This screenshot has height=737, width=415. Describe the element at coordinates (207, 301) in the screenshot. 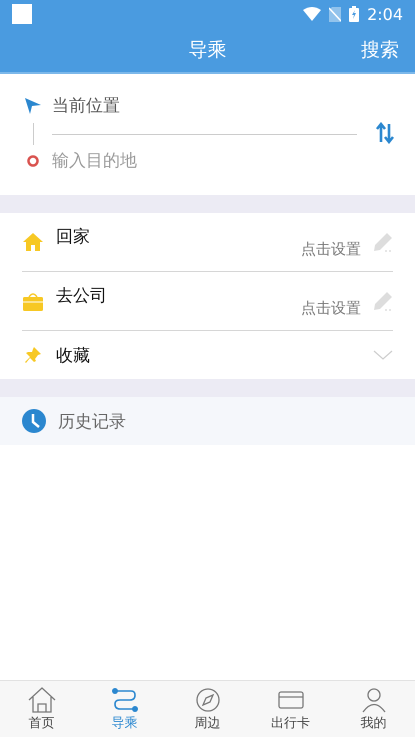

I see `shortcut-row: 去公司 点击设置` at that location.